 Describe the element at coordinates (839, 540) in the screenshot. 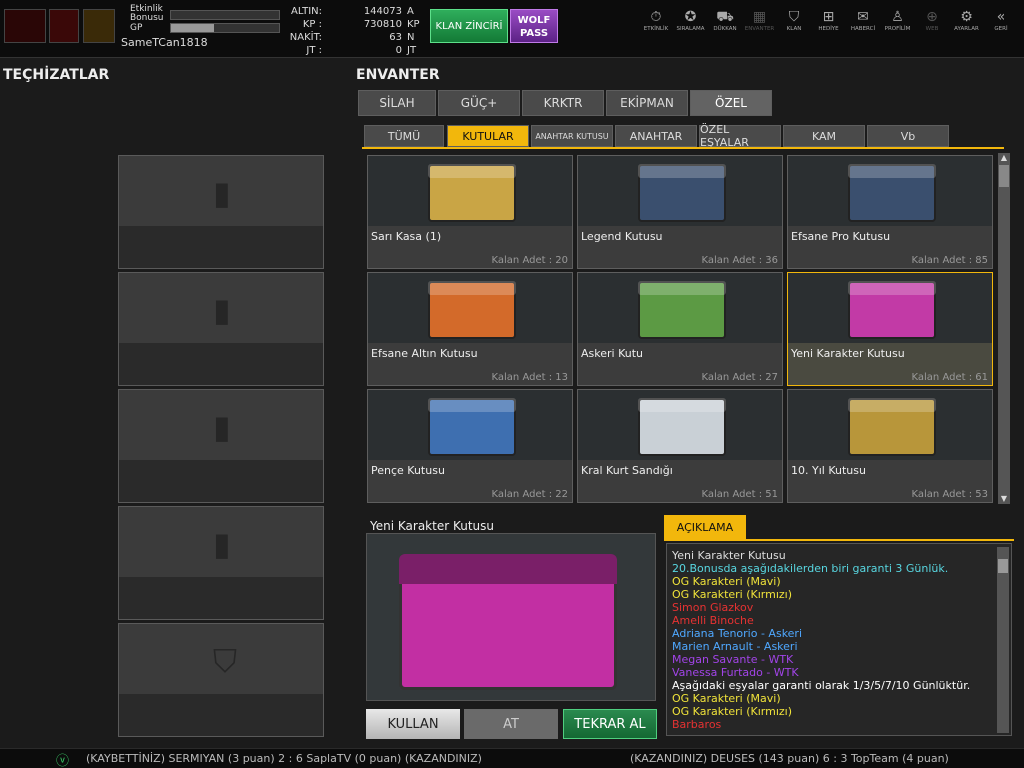

I see `description-underline` at that location.